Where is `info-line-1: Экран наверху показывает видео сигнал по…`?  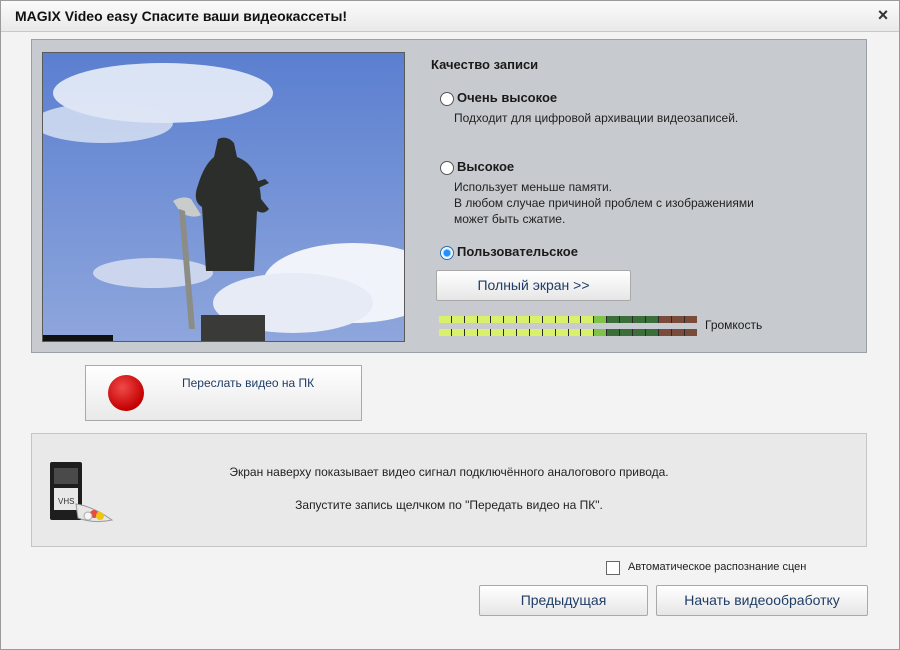 info-line-1: Экран наверху показывает видео сигнал по… is located at coordinates (449, 472).